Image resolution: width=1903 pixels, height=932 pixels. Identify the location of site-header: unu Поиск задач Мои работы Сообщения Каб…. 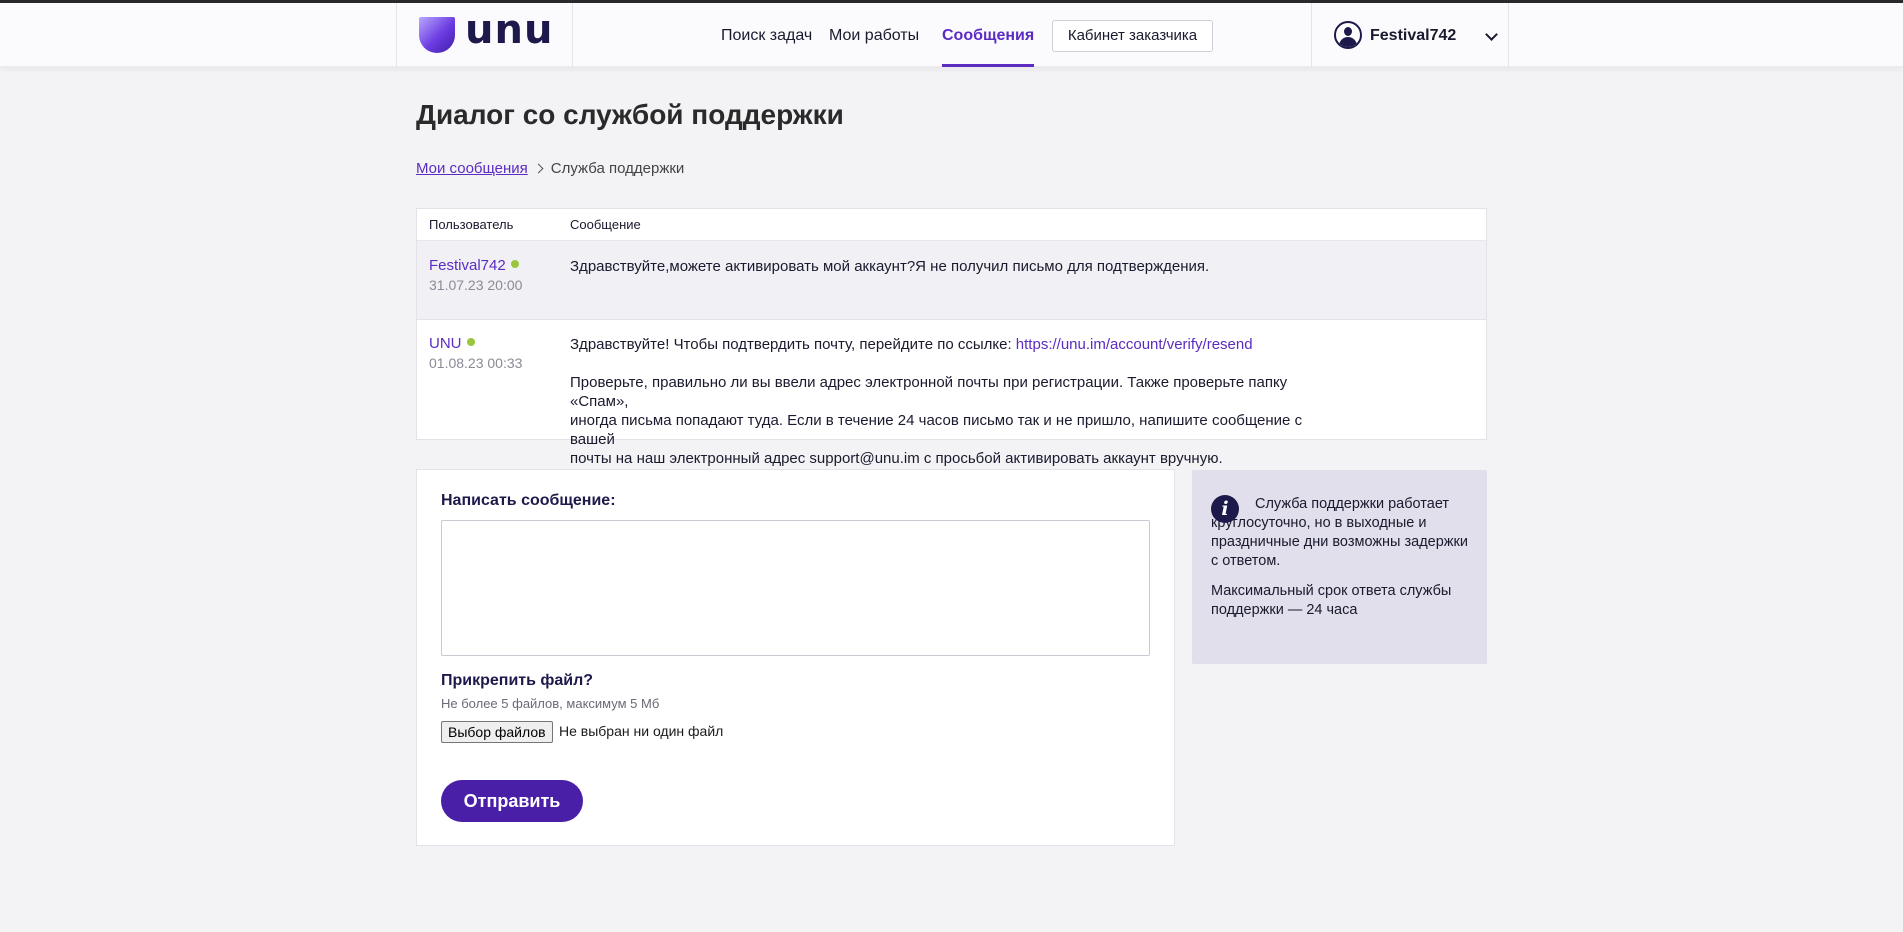
(951, 35).